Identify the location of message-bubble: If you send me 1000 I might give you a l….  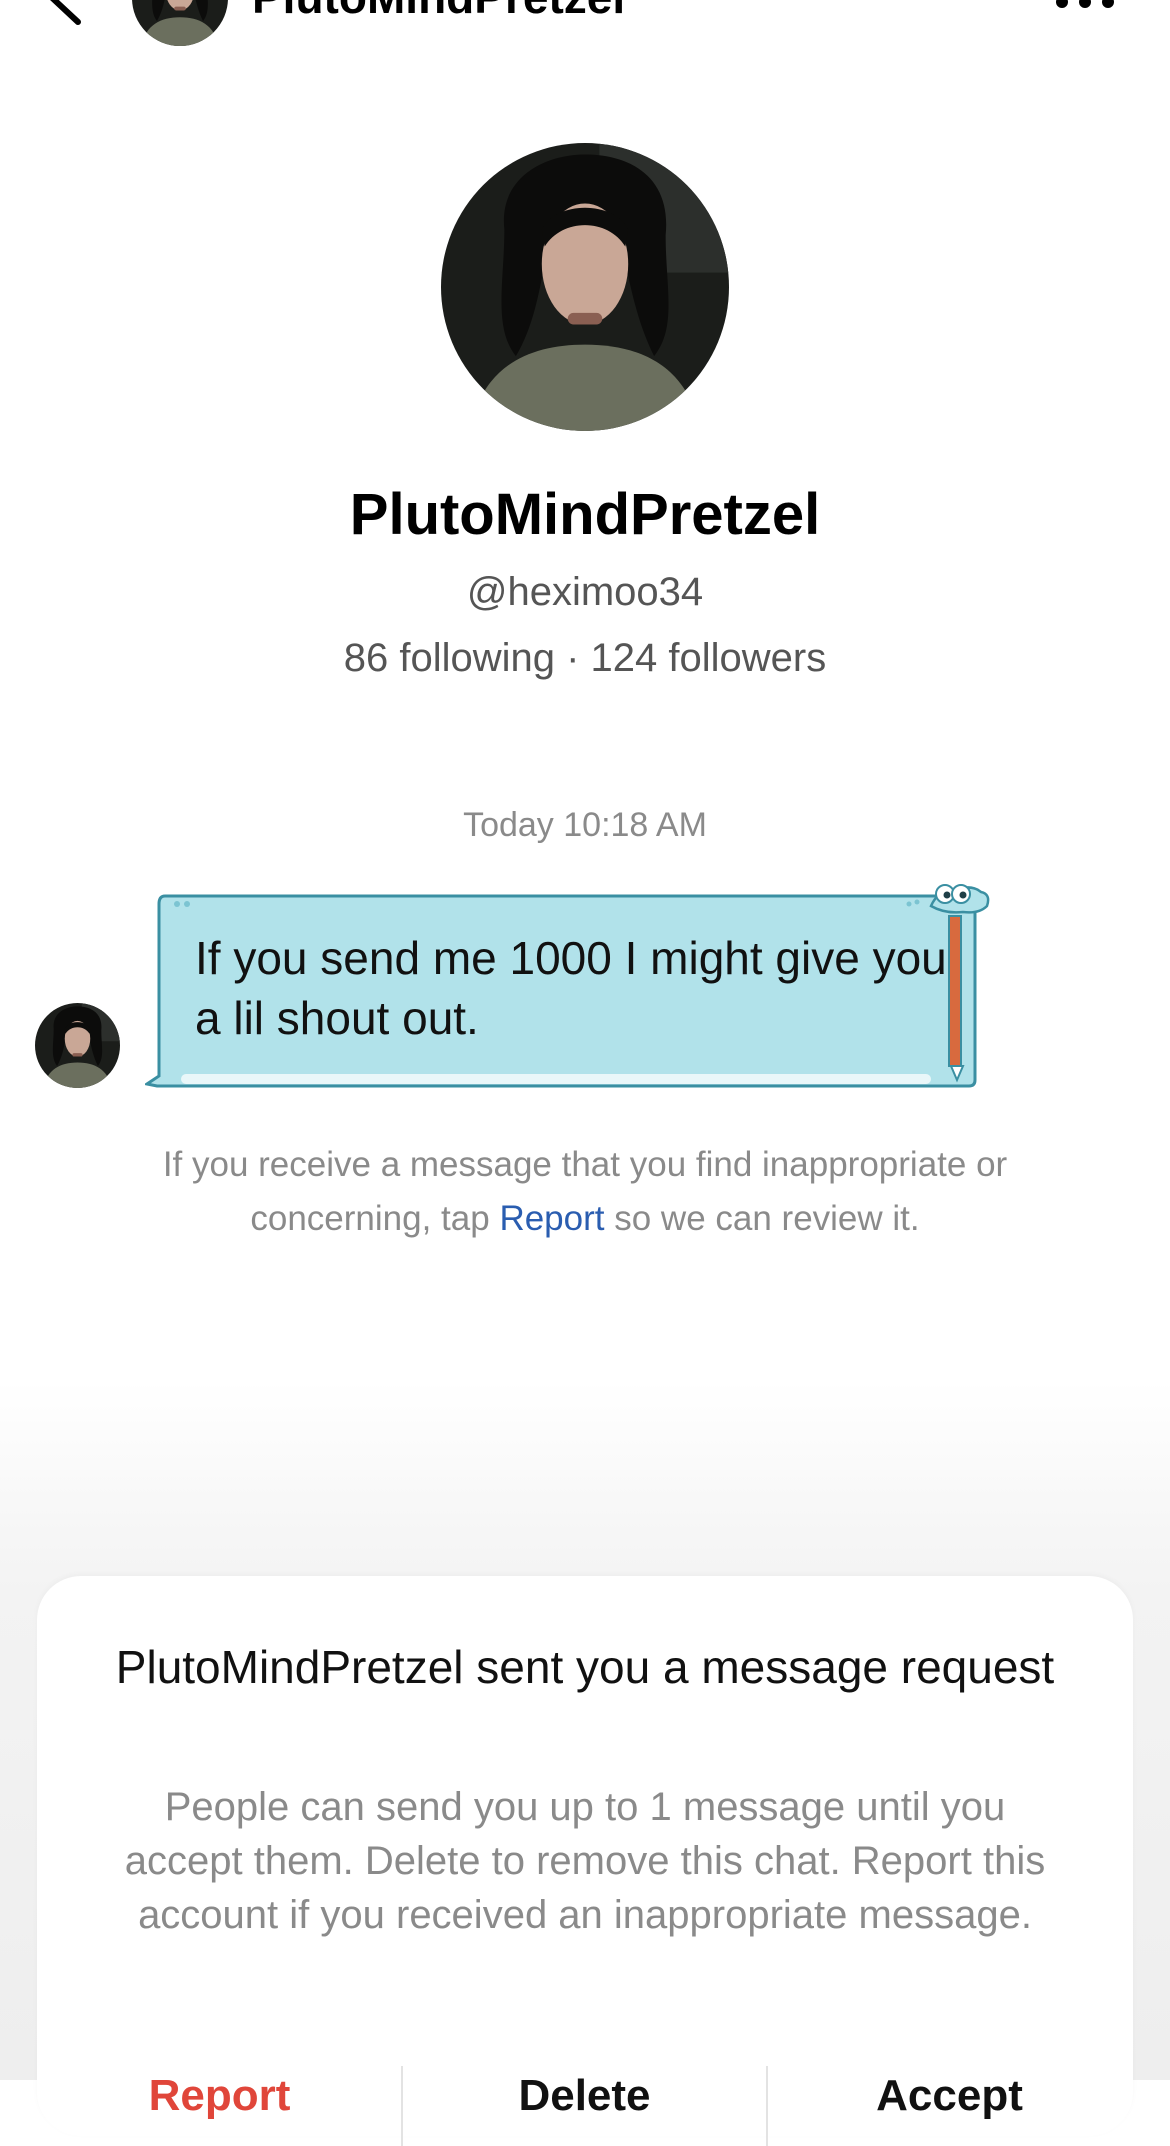
(570, 985).